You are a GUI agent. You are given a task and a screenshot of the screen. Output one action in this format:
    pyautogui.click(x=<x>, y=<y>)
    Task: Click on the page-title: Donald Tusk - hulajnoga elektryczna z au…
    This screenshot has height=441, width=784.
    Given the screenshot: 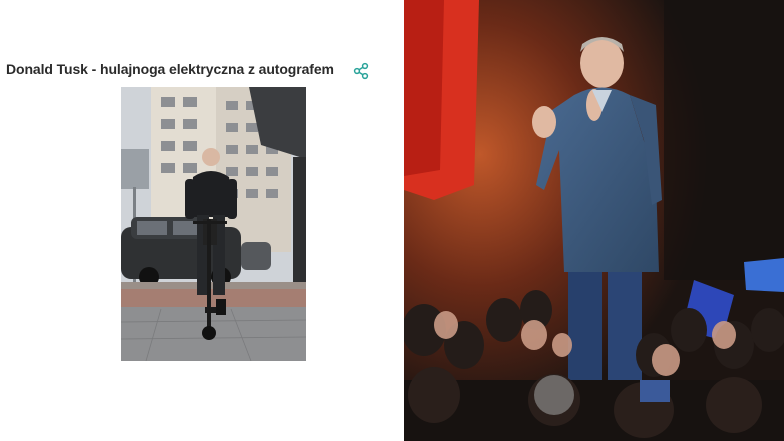 What is the action you would take?
    pyautogui.click(x=170, y=69)
    